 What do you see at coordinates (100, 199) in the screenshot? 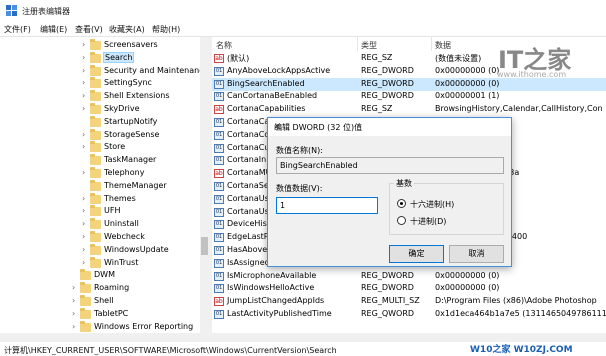
I see `tree-item: › Themes` at bounding box center [100, 199].